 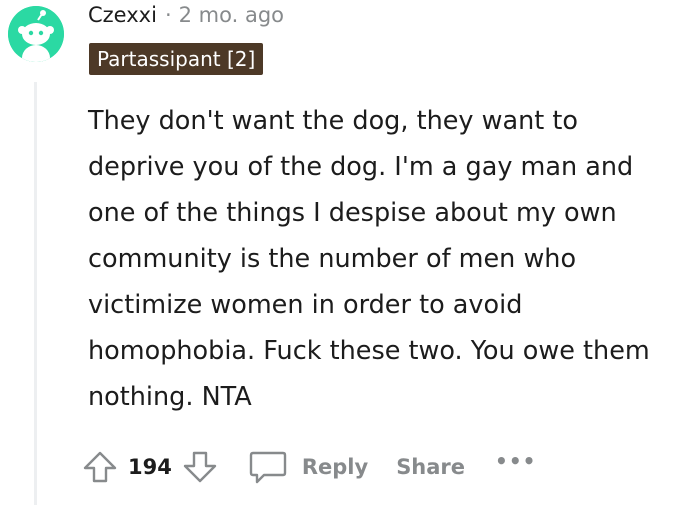 What do you see at coordinates (515, 461) in the screenshot?
I see `more-options-icon: •••` at bounding box center [515, 461].